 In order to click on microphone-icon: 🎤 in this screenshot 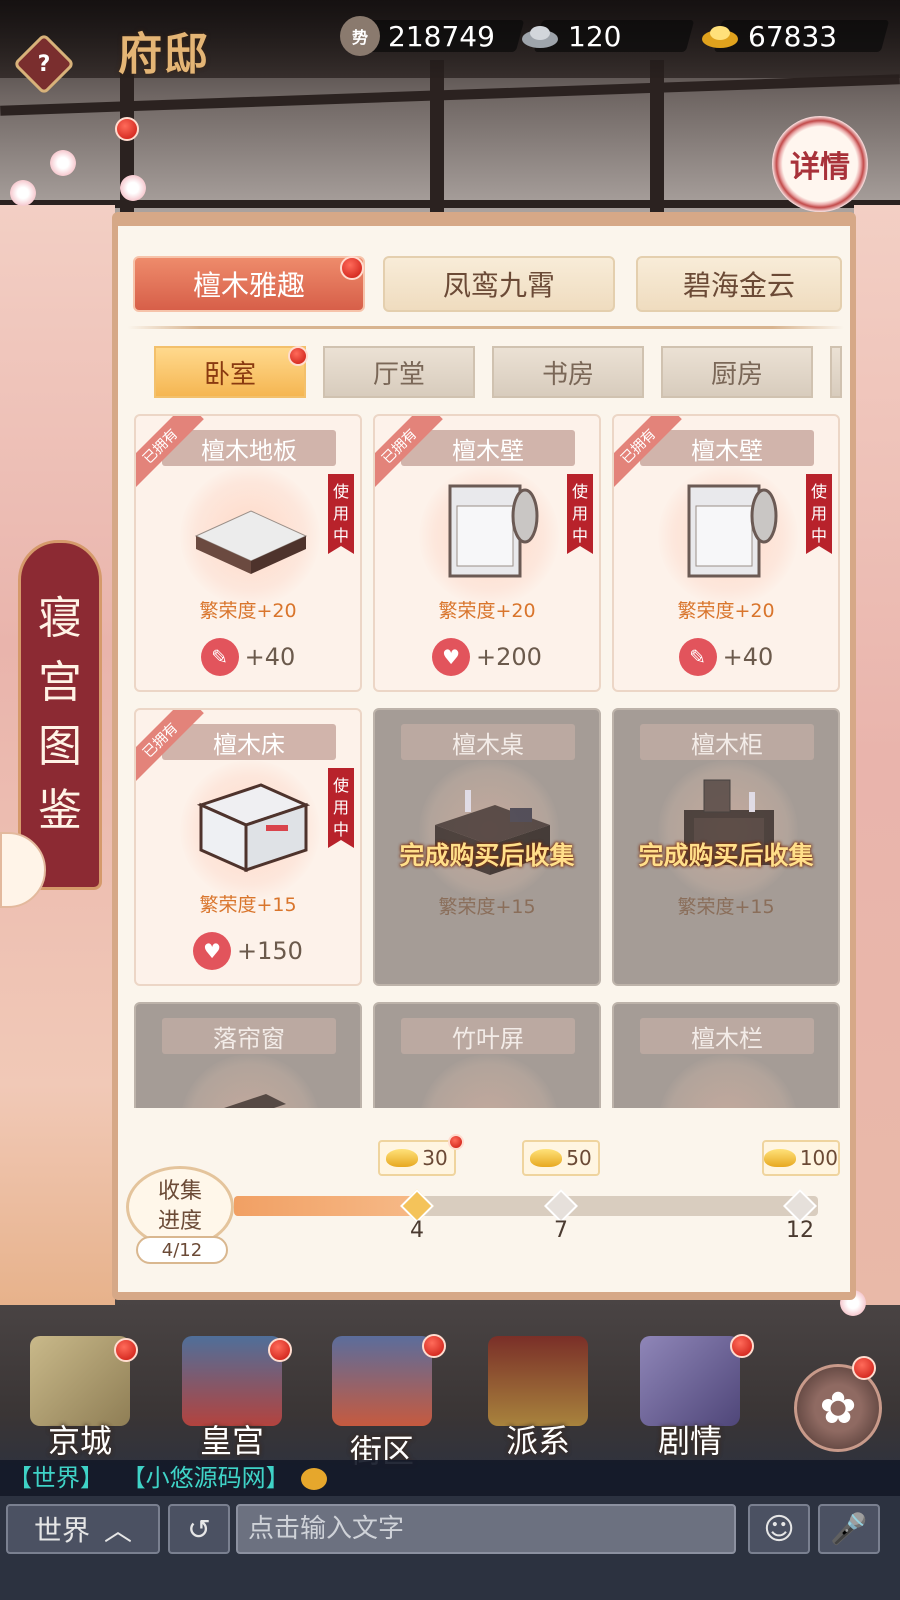, I will do `click(849, 1529)`.